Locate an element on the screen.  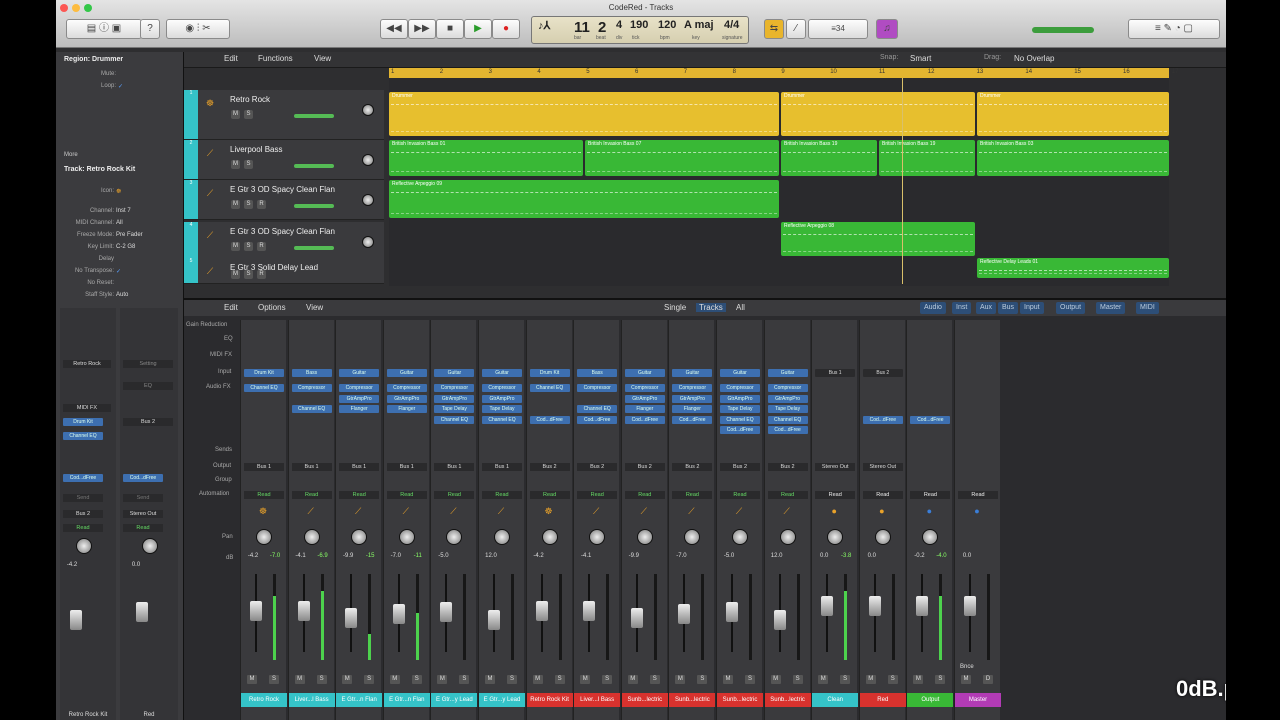
track-header: Track: Retro Rock Kit is located at coordinates (120, 170).